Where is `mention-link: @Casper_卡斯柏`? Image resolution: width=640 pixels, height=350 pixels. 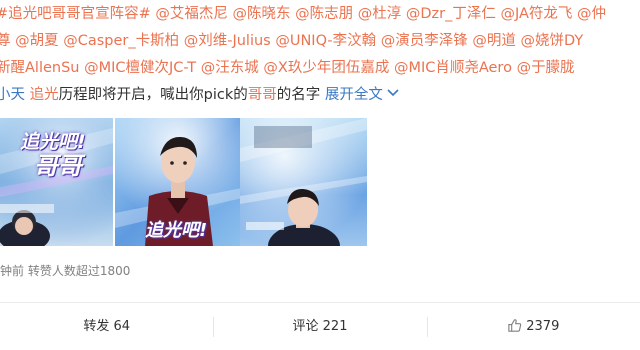 mention-link: @Casper_卡斯柏 is located at coordinates (121, 41).